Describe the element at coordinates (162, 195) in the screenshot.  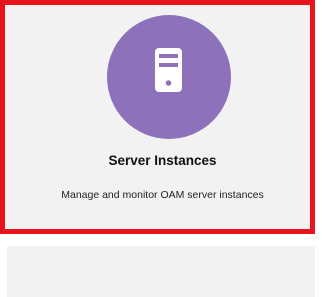
I see `tile-description: Manage and monitor OAM server instances` at that location.